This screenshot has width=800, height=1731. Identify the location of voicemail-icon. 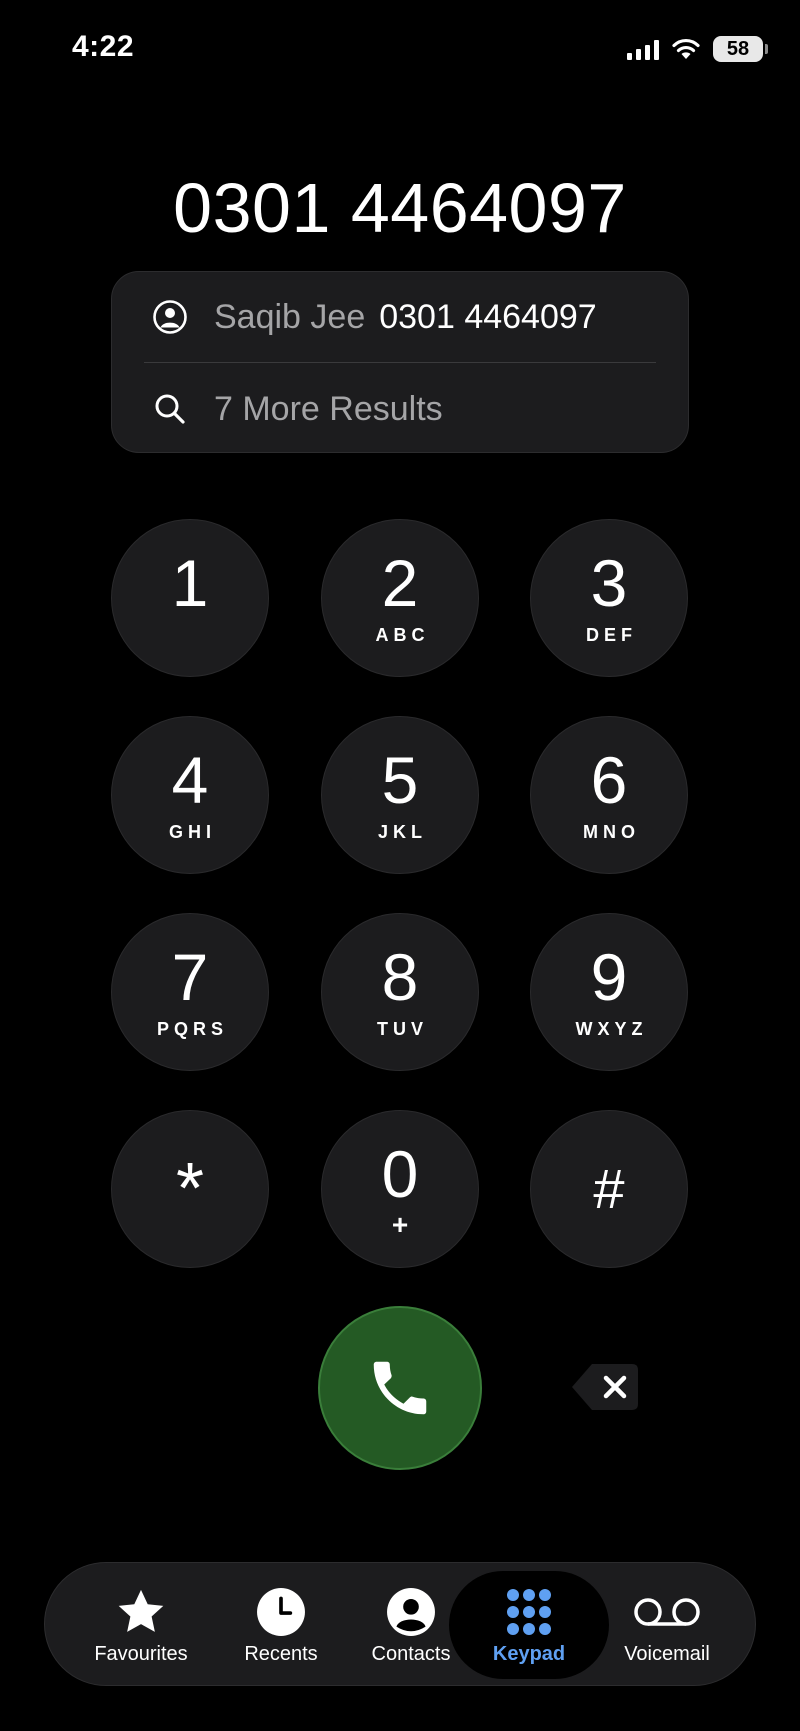
(667, 1612).